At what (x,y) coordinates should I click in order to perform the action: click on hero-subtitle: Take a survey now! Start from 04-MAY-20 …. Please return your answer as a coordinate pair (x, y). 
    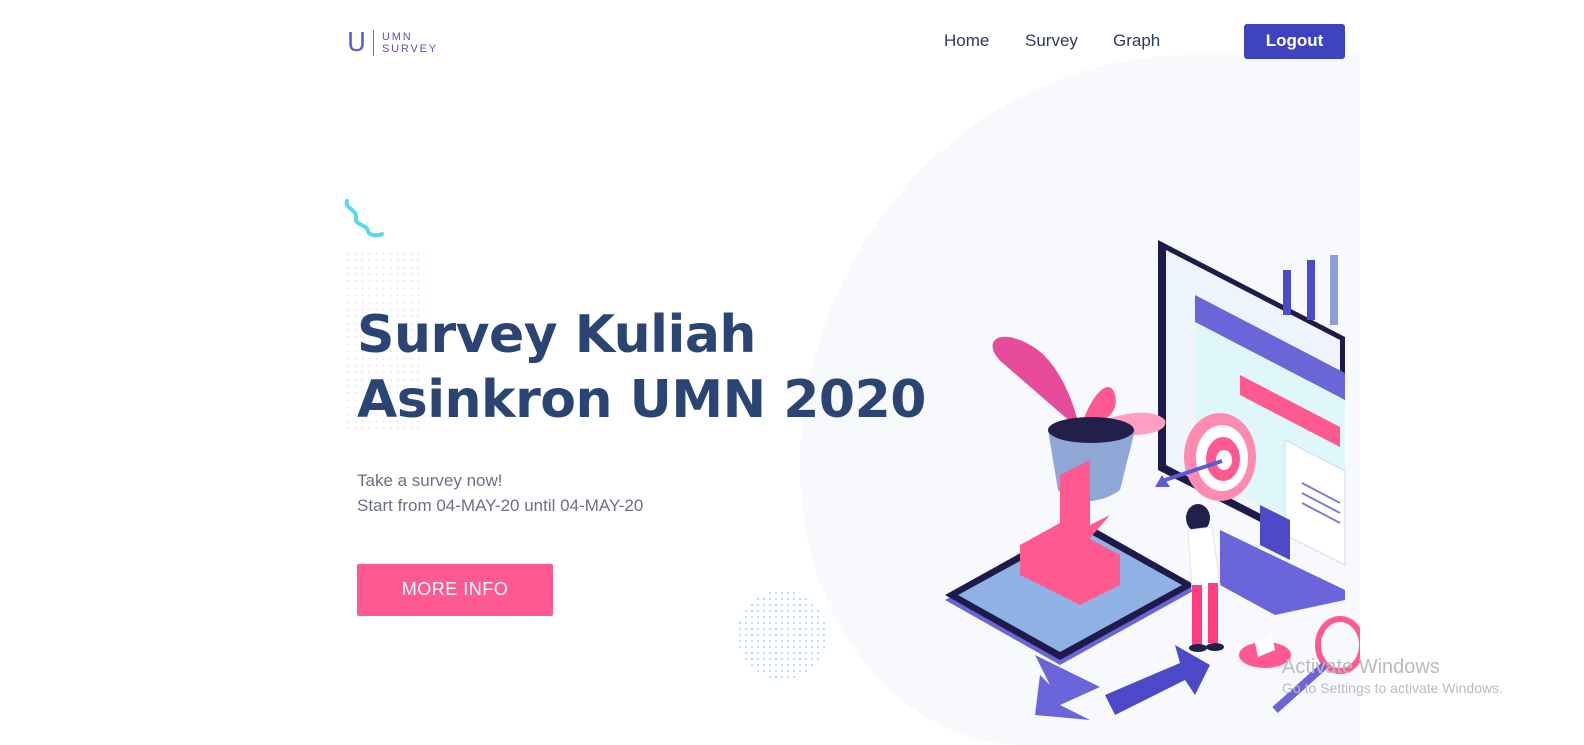
    Looking at the image, I should click on (500, 493).